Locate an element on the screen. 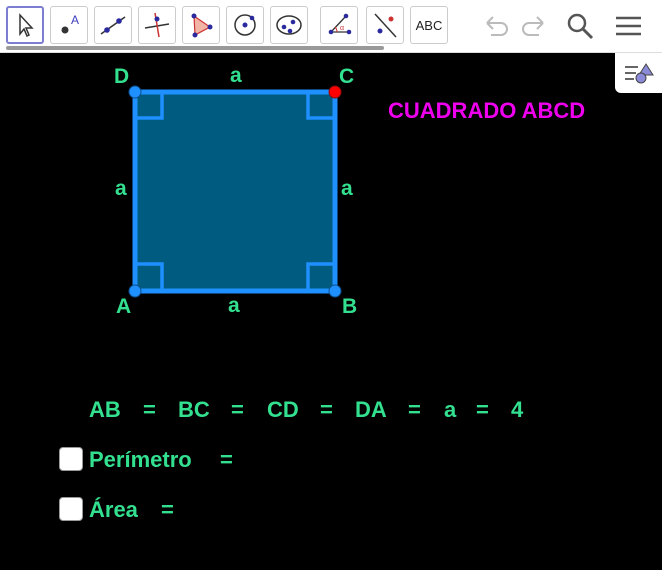  polygon-icon is located at coordinates (202, 25).